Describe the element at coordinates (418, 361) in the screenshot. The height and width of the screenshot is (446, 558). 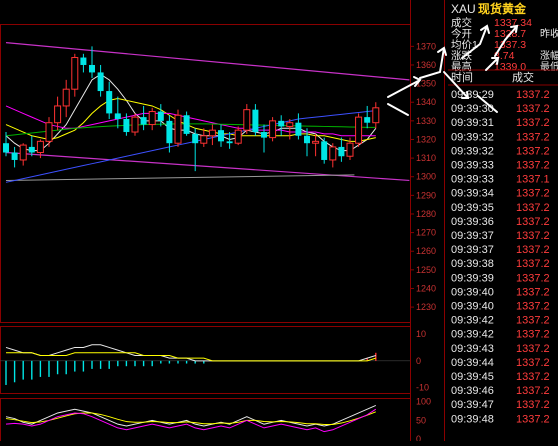
I see `macd-tick-label: 0` at that location.